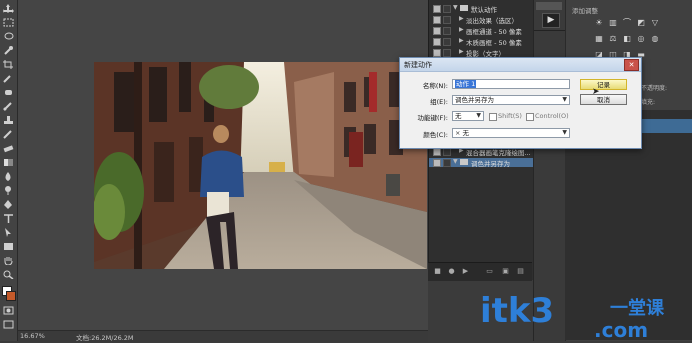 The image size is (692, 343). Describe the element at coordinates (8, 8) in the screenshot. I see `move-tool-icon` at that location.